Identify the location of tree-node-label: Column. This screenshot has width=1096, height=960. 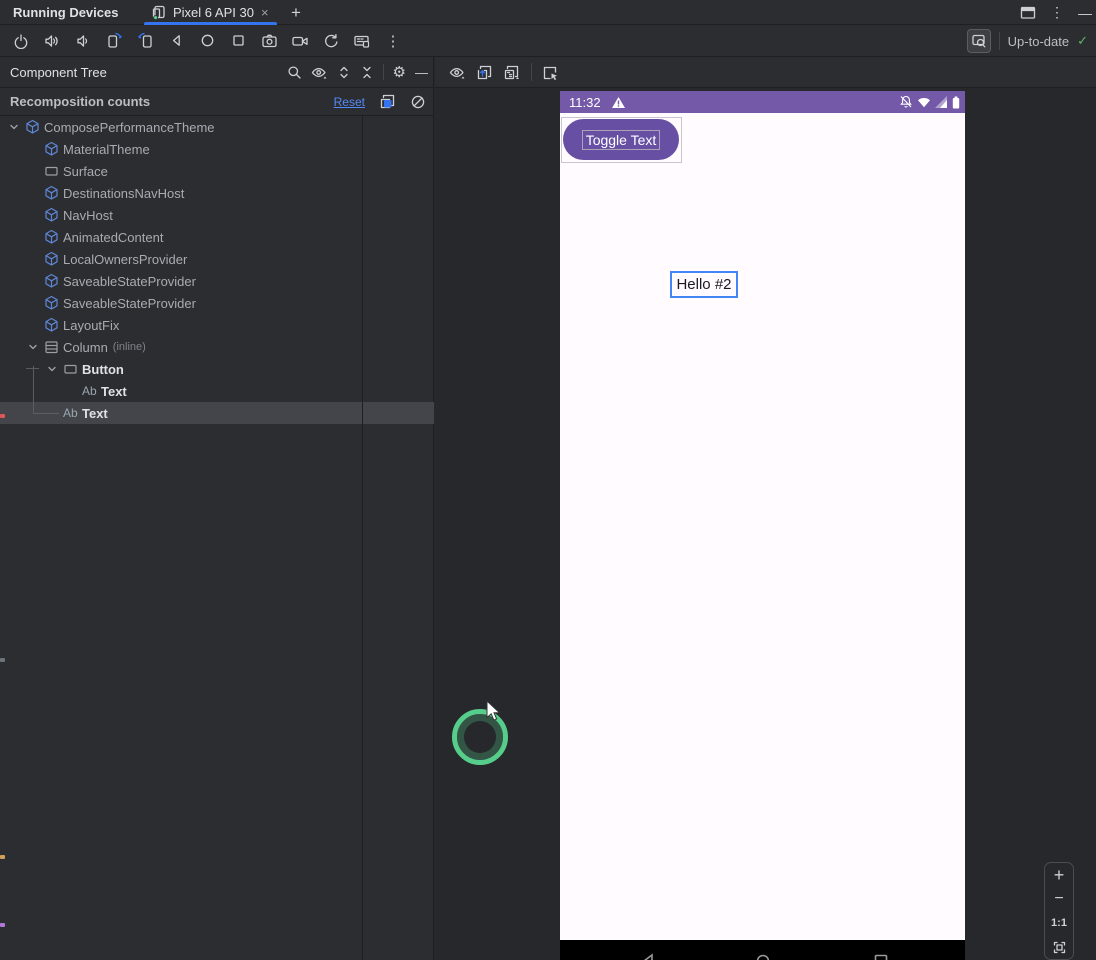
(85, 347).